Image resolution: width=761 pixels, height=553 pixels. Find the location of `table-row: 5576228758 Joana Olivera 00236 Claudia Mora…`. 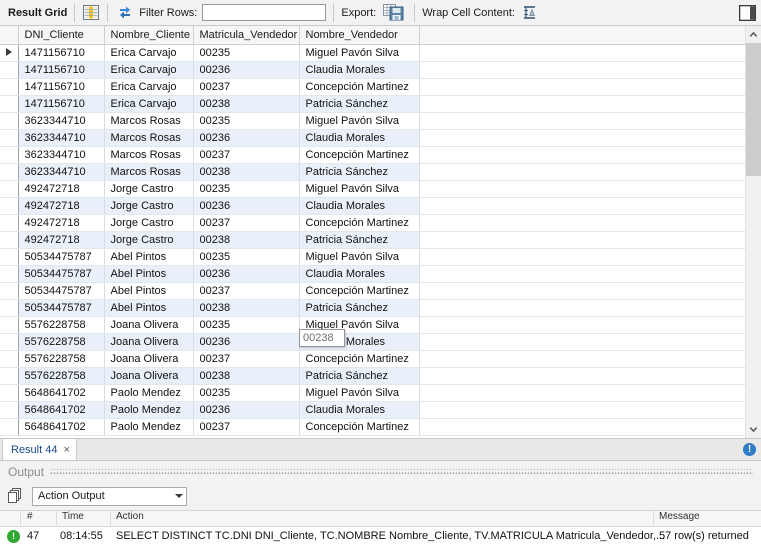

table-row: 5576228758 Joana Olivera 00236 Claudia Mora… is located at coordinates (372, 342).